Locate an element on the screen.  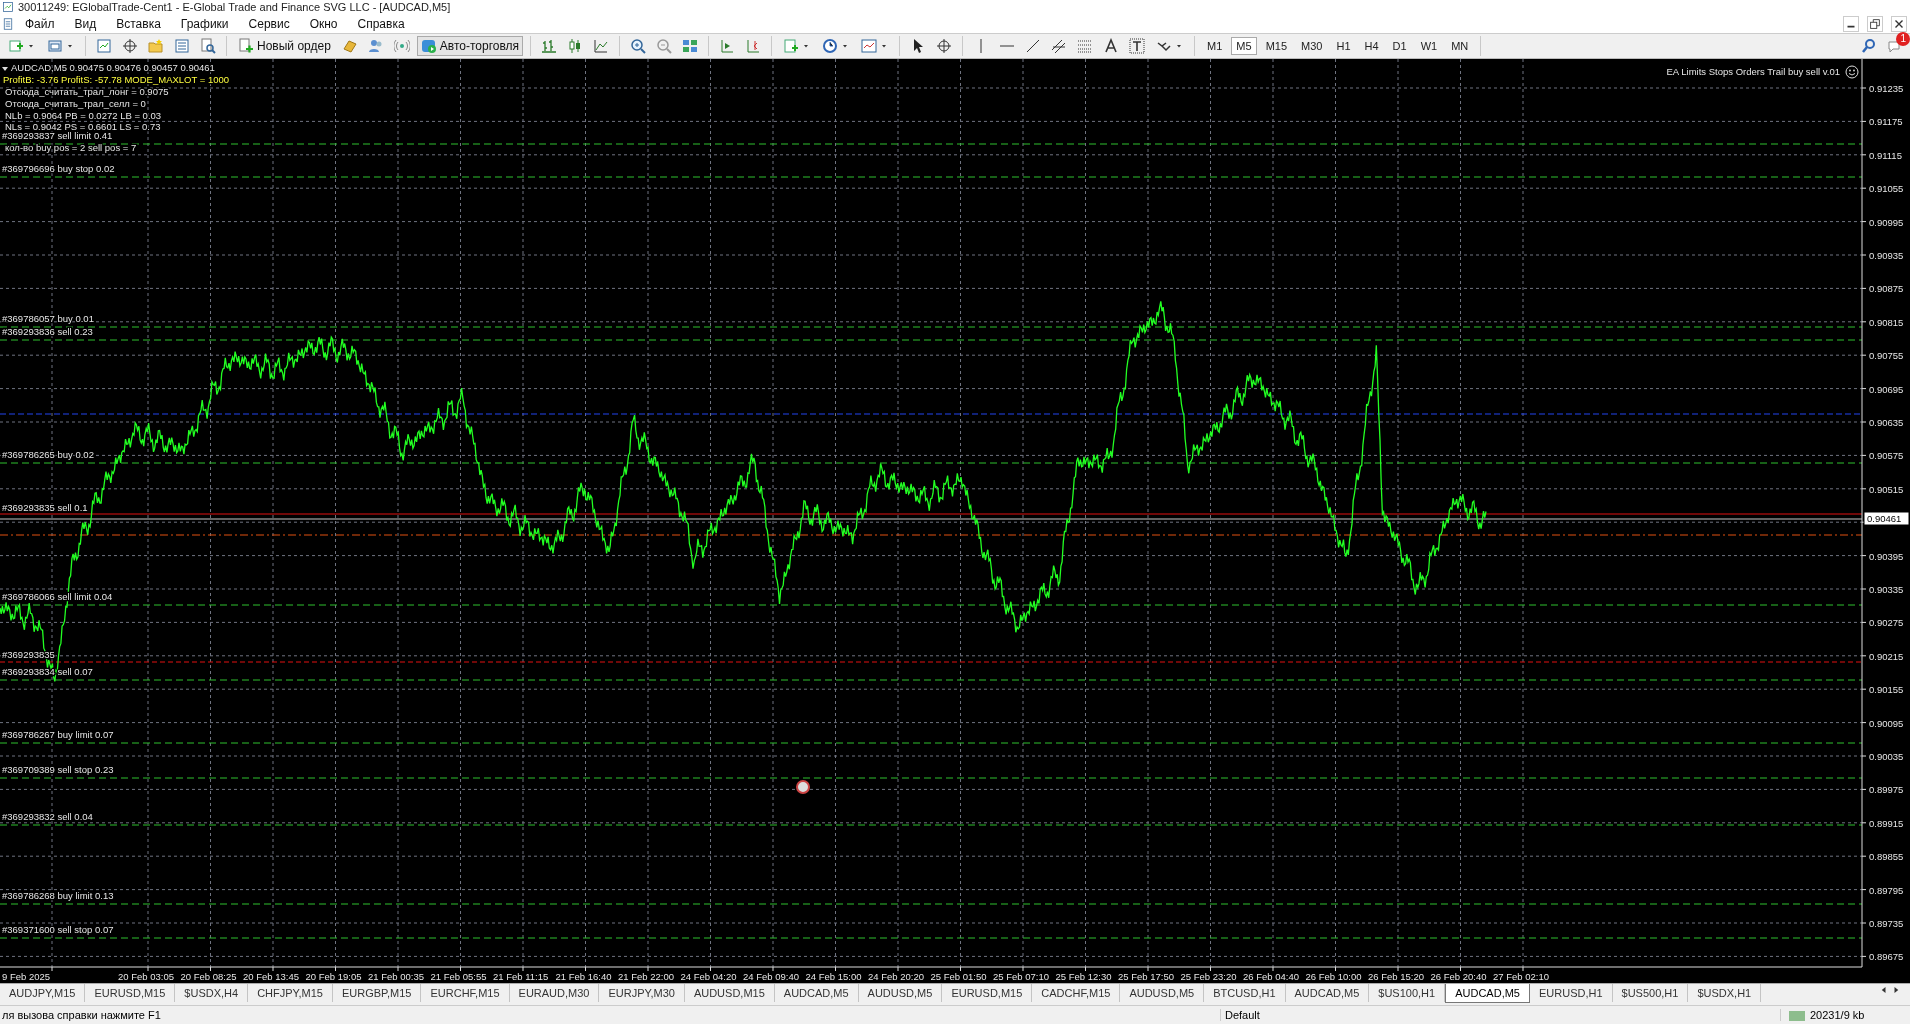
chart-tab: $US500,H1 is located at coordinates (1650, 992).